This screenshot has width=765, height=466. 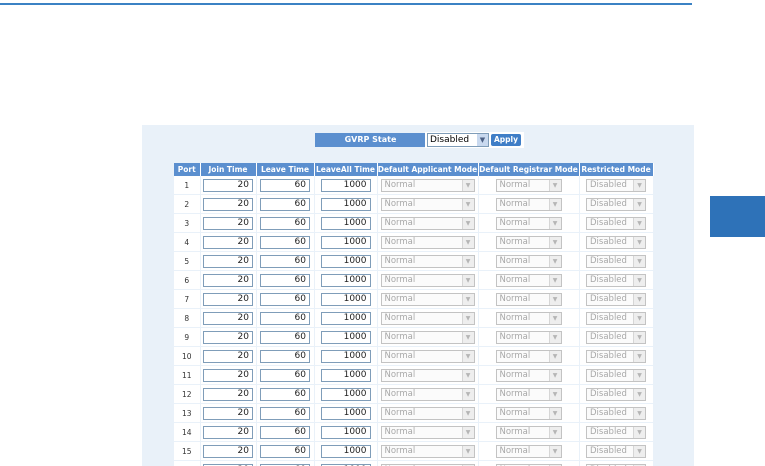 I want to click on apply-button: Apply, so click(x=506, y=140).